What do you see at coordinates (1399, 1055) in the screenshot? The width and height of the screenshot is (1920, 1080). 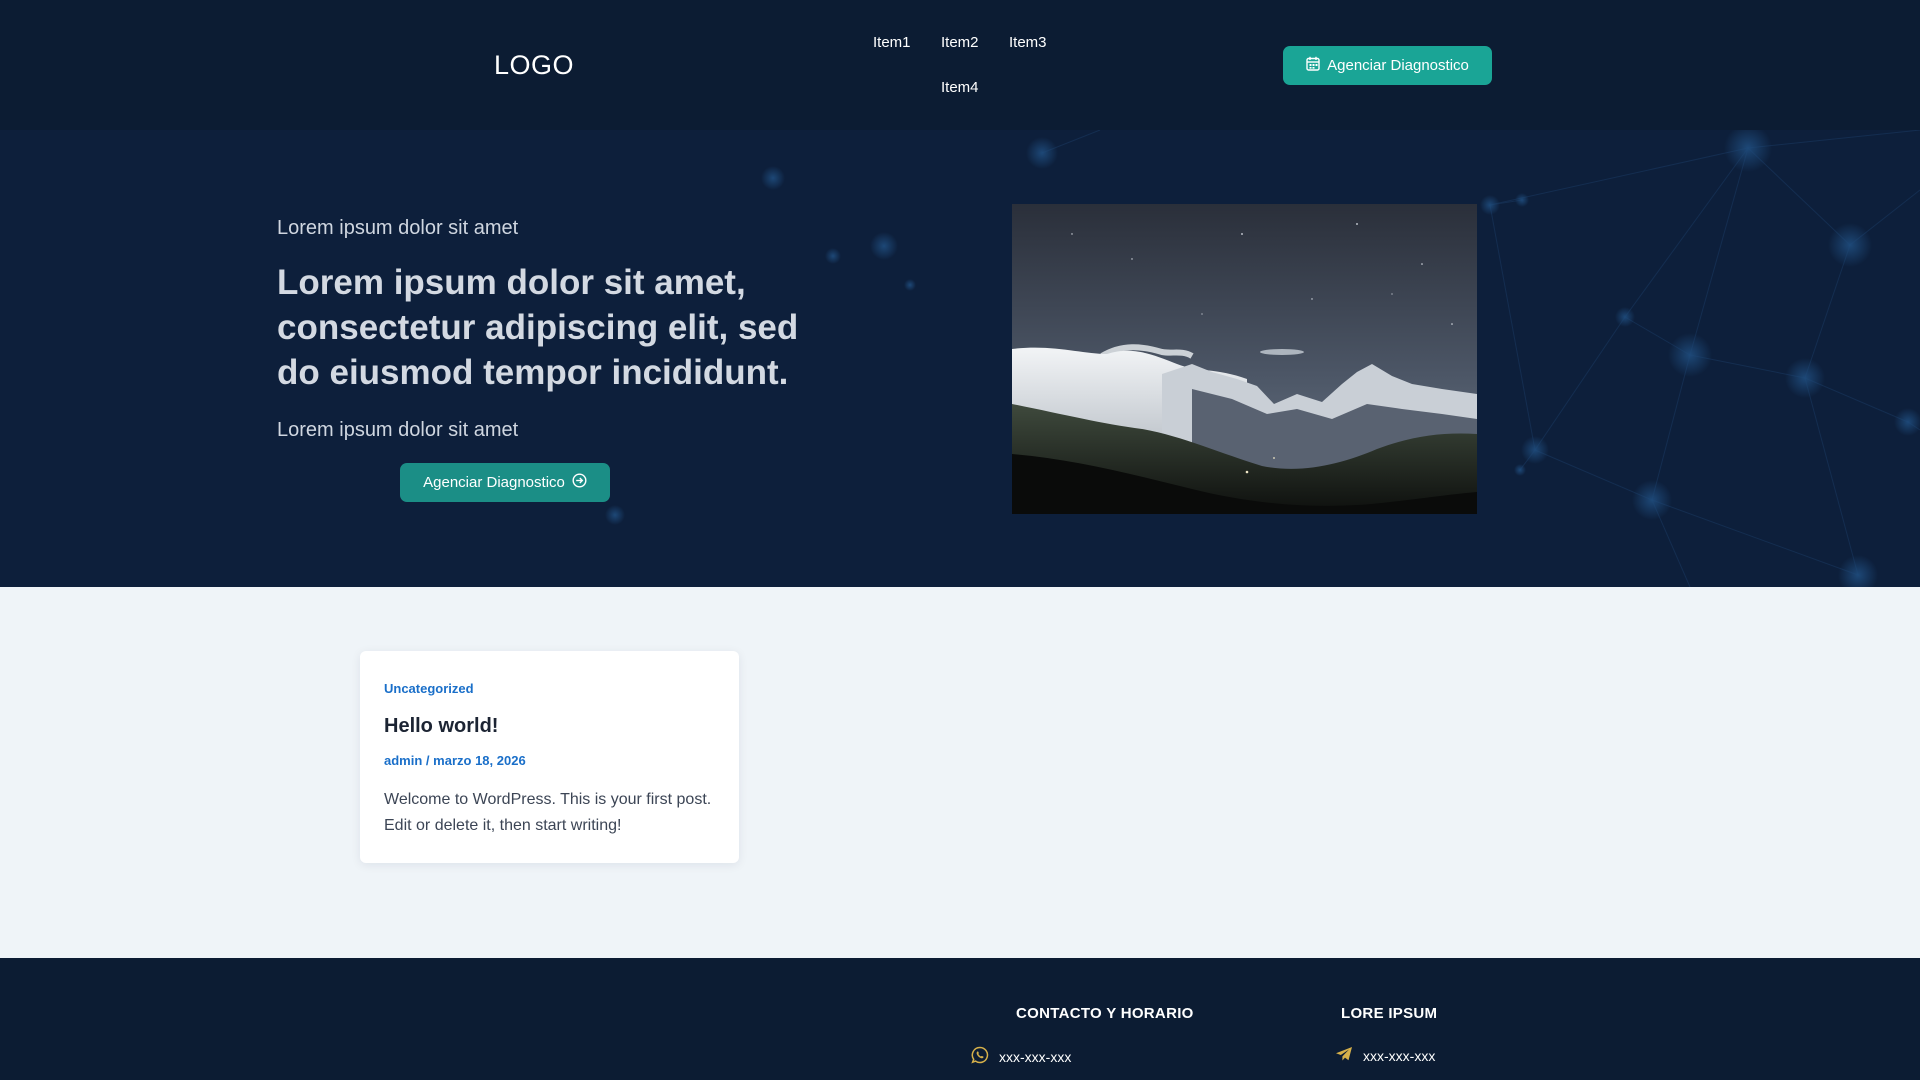 I see `footer-lore-phone-text: xxx-xxx-xxx` at bounding box center [1399, 1055].